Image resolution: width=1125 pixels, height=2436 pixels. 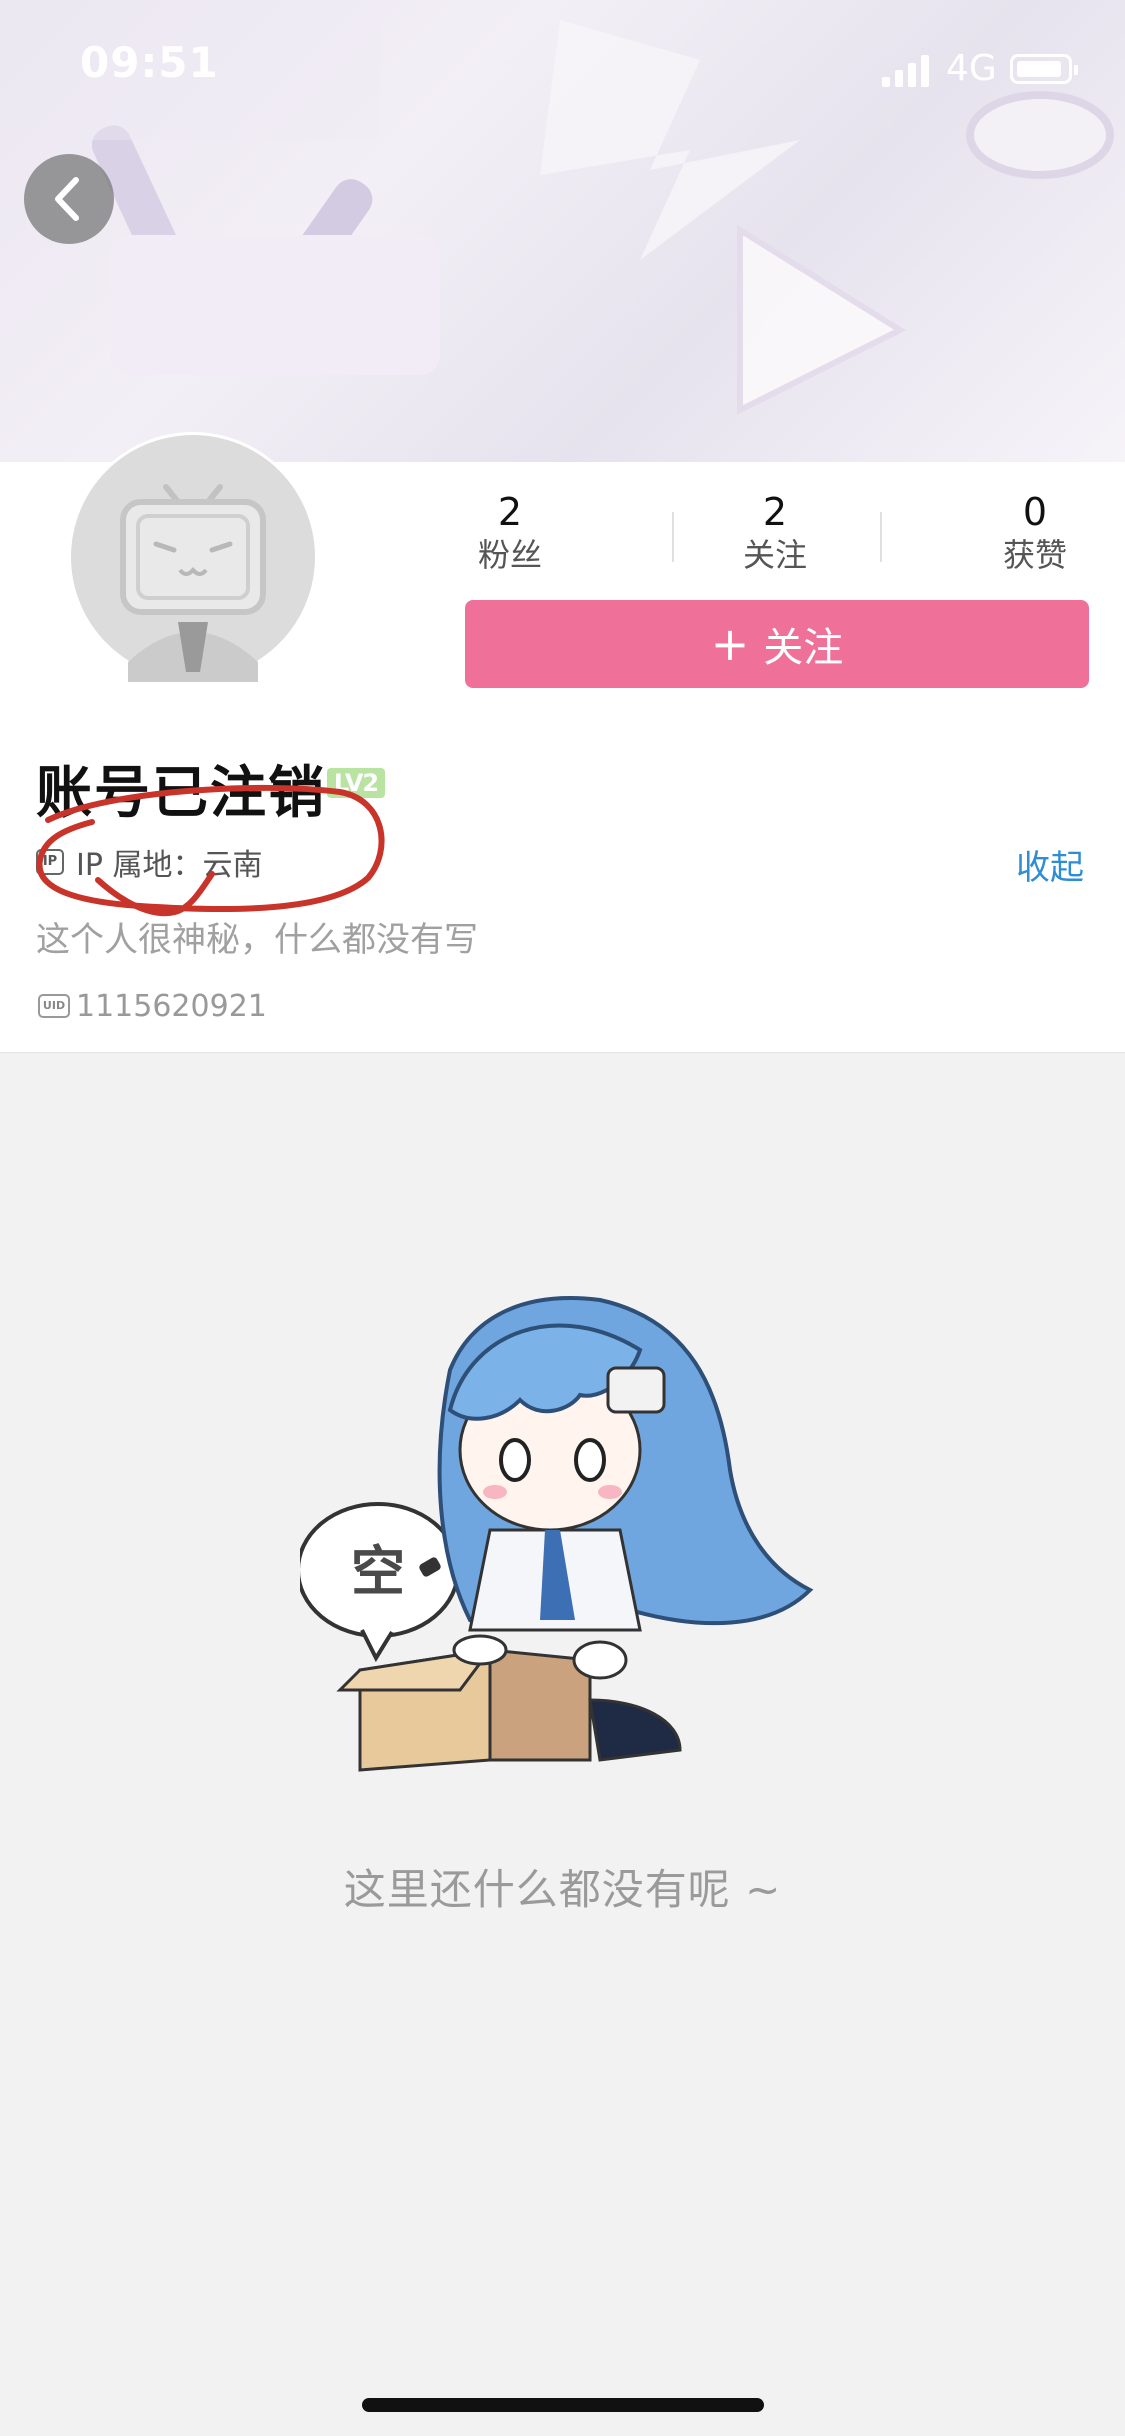 What do you see at coordinates (181, 793) in the screenshot?
I see `username: 账号已注销` at bounding box center [181, 793].